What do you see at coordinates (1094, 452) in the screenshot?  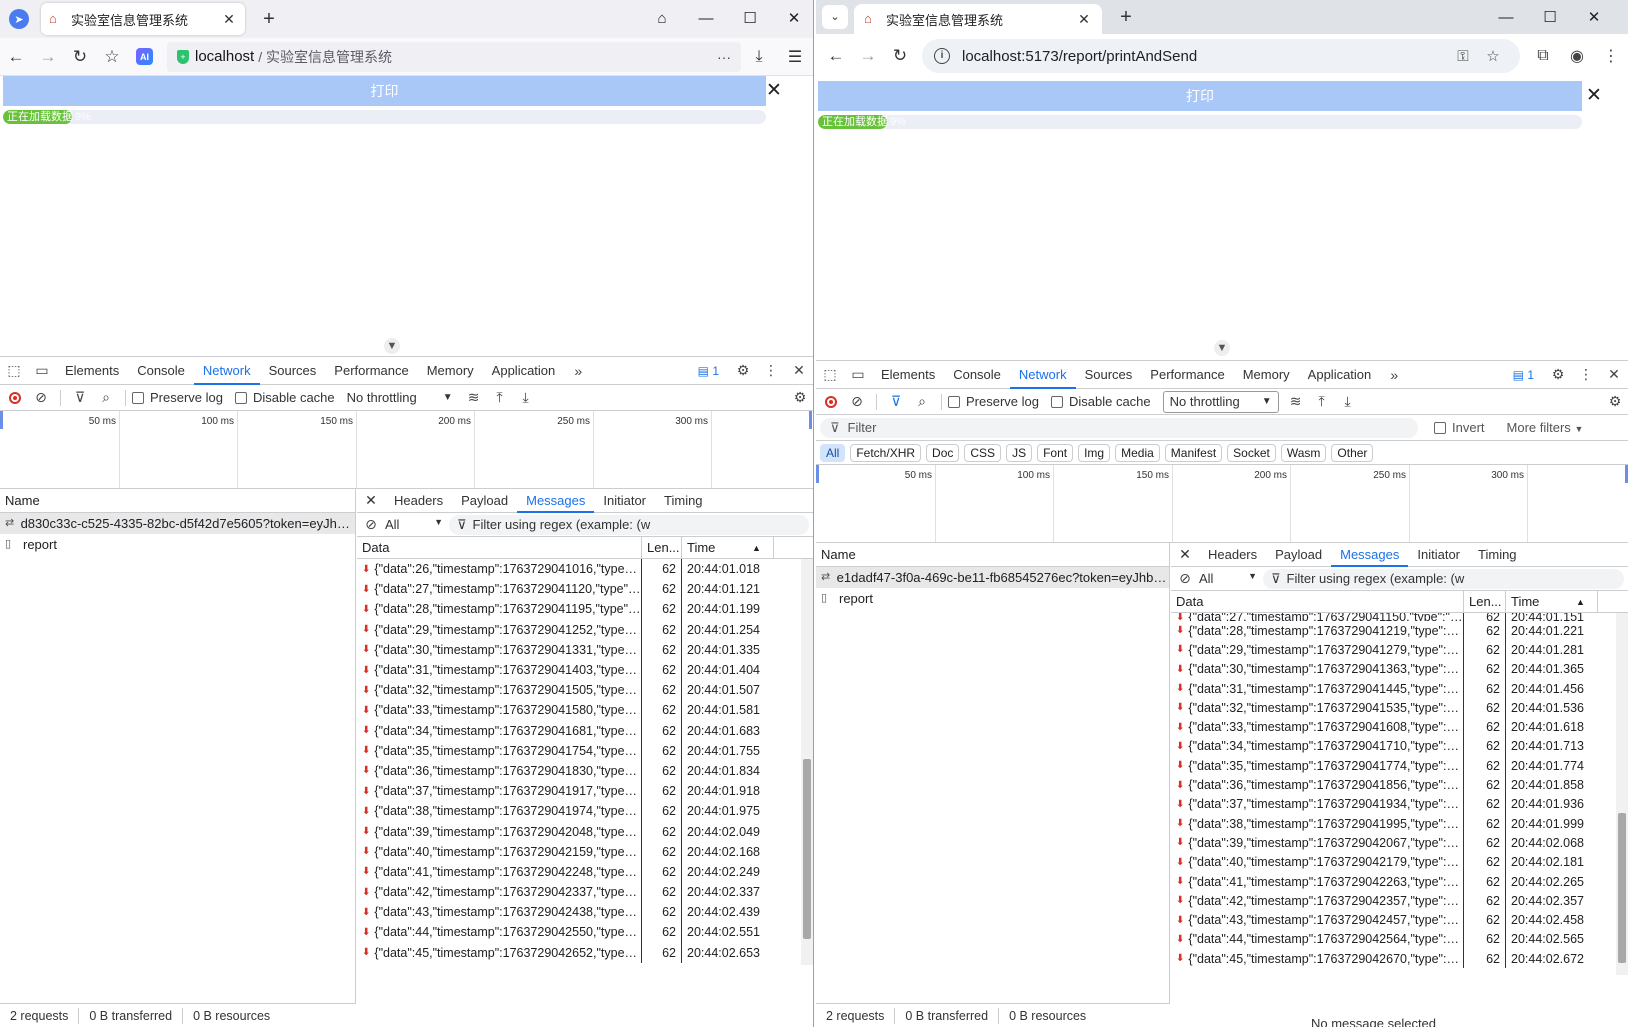 I see `type-filter-img: Img` at bounding box center [1094, 452].